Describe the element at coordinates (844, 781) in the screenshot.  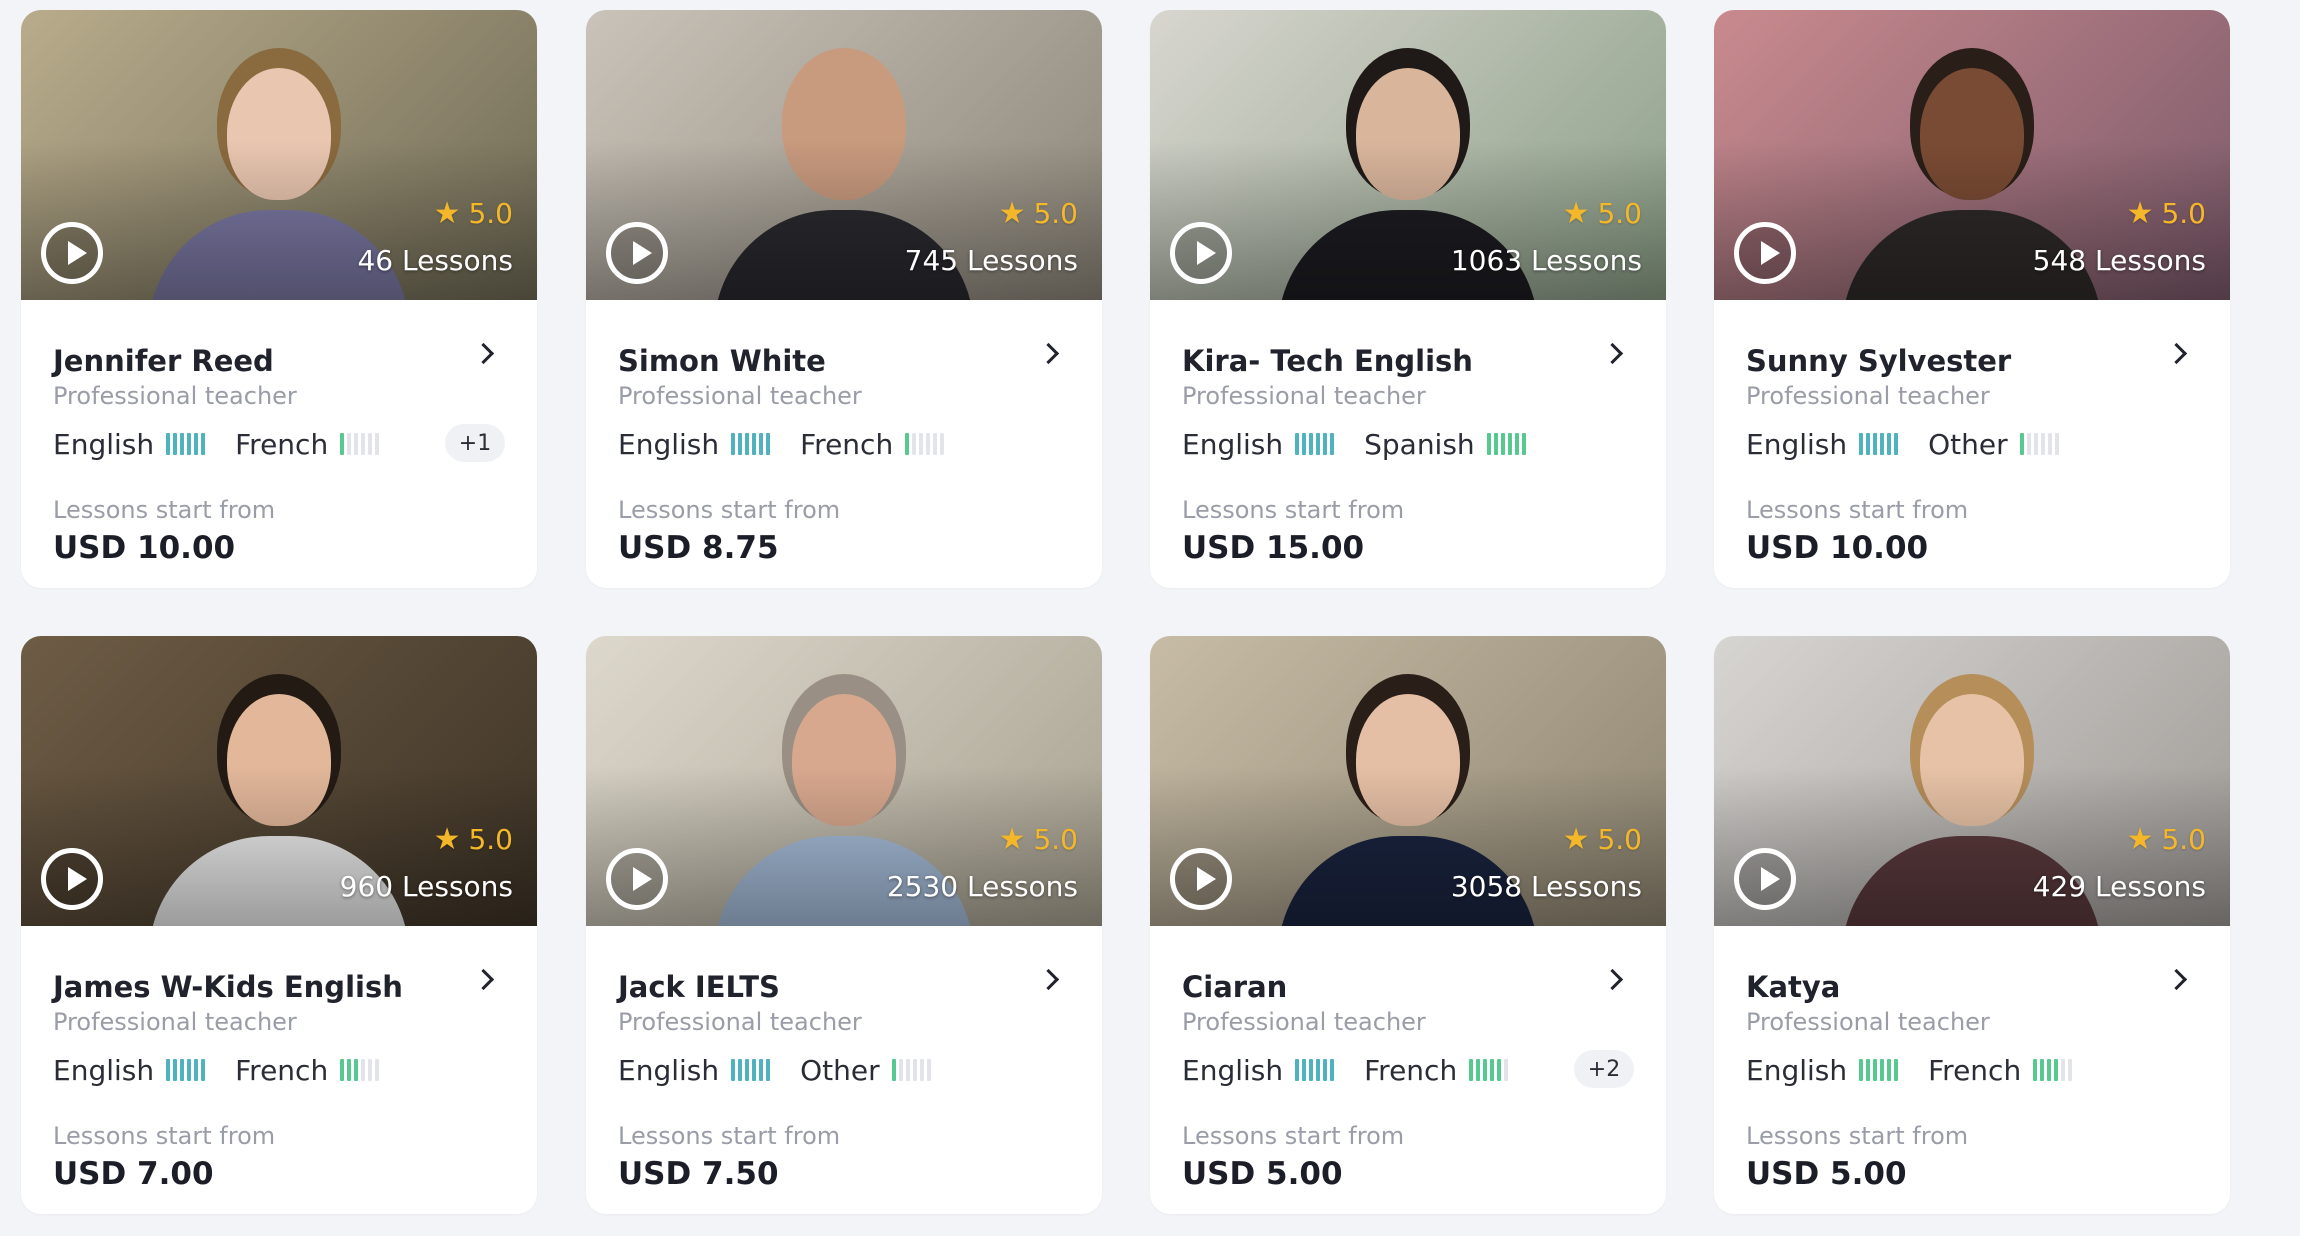
I see `video-thumbnail: ★ 5.0 2530 Lessons` at that location.